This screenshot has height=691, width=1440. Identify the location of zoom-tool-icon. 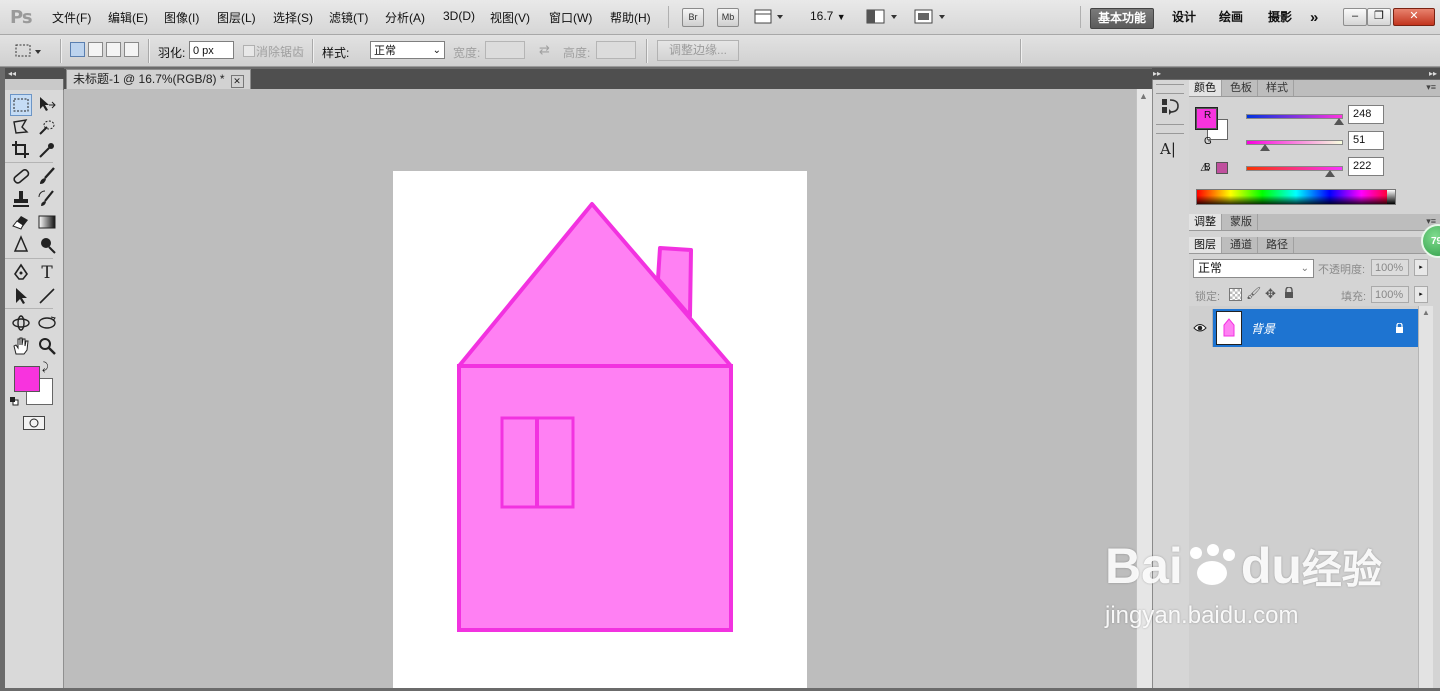
(47, 346).